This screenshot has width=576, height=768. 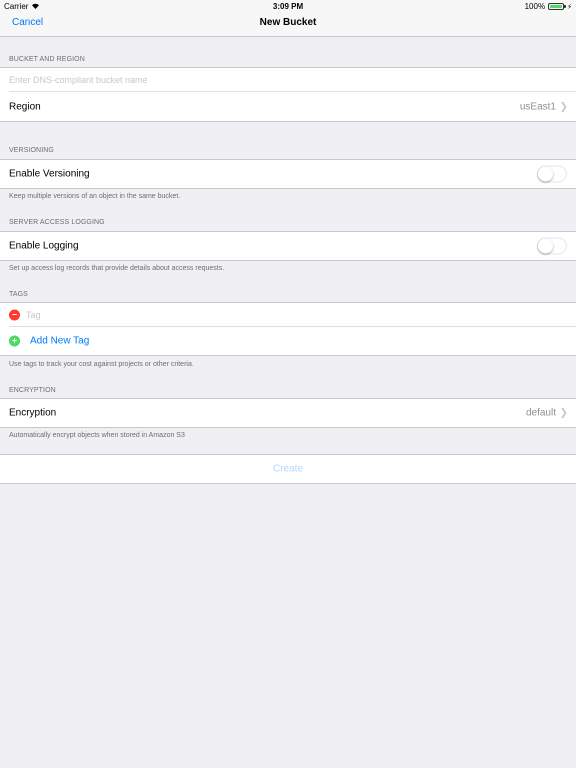 What do you see at coordinates (57, 222) in the screenshot?
I see `section-header-logging: SERVER ACCESS LOGGING` at bounding box center [57, 222].